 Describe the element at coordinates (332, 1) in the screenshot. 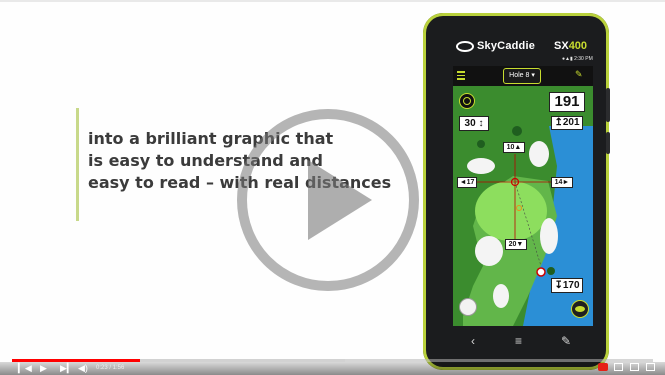

I see `top-rule` at that location.